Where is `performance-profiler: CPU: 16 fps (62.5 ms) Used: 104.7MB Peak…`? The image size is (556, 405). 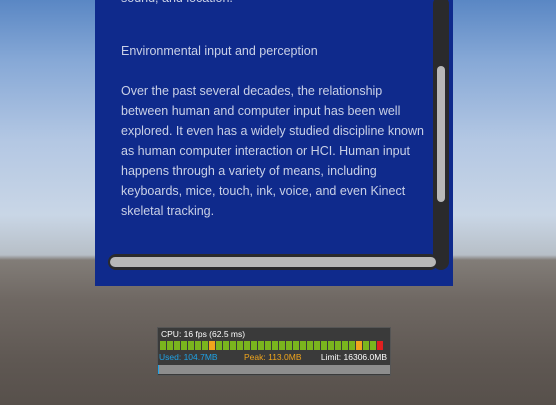 performance-profiler: CPU: 16 fps (62.5 ms) Used: 104.7MB Peak… is located at coordinates (274, 351).